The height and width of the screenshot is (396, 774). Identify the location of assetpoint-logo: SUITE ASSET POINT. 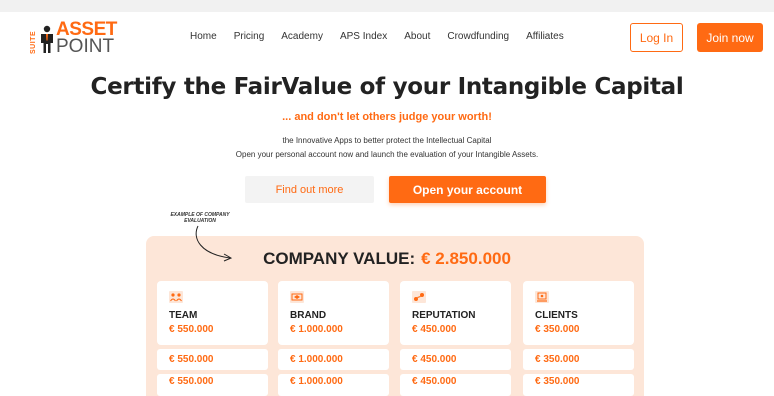
(73, 38).